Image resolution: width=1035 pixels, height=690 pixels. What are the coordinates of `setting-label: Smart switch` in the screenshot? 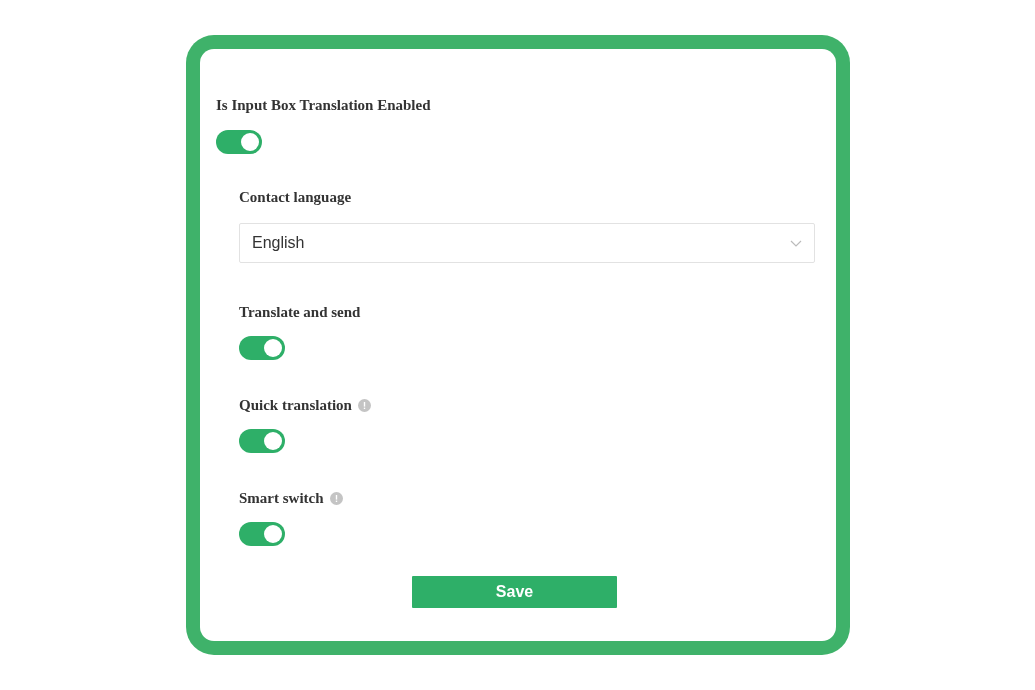 It's located at (281, 498).